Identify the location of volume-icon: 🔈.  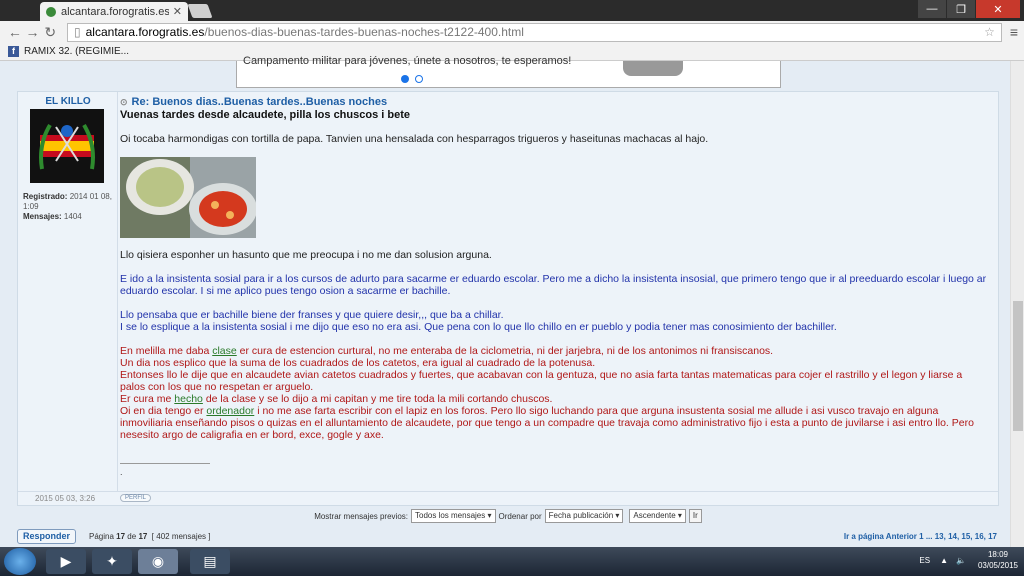
(961, 560).